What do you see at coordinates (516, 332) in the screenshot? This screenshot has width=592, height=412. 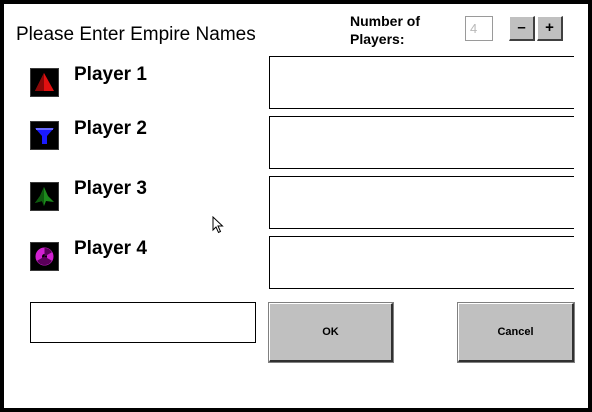 I see `cancel-button: Cancel` at bounding box center [516, 332].